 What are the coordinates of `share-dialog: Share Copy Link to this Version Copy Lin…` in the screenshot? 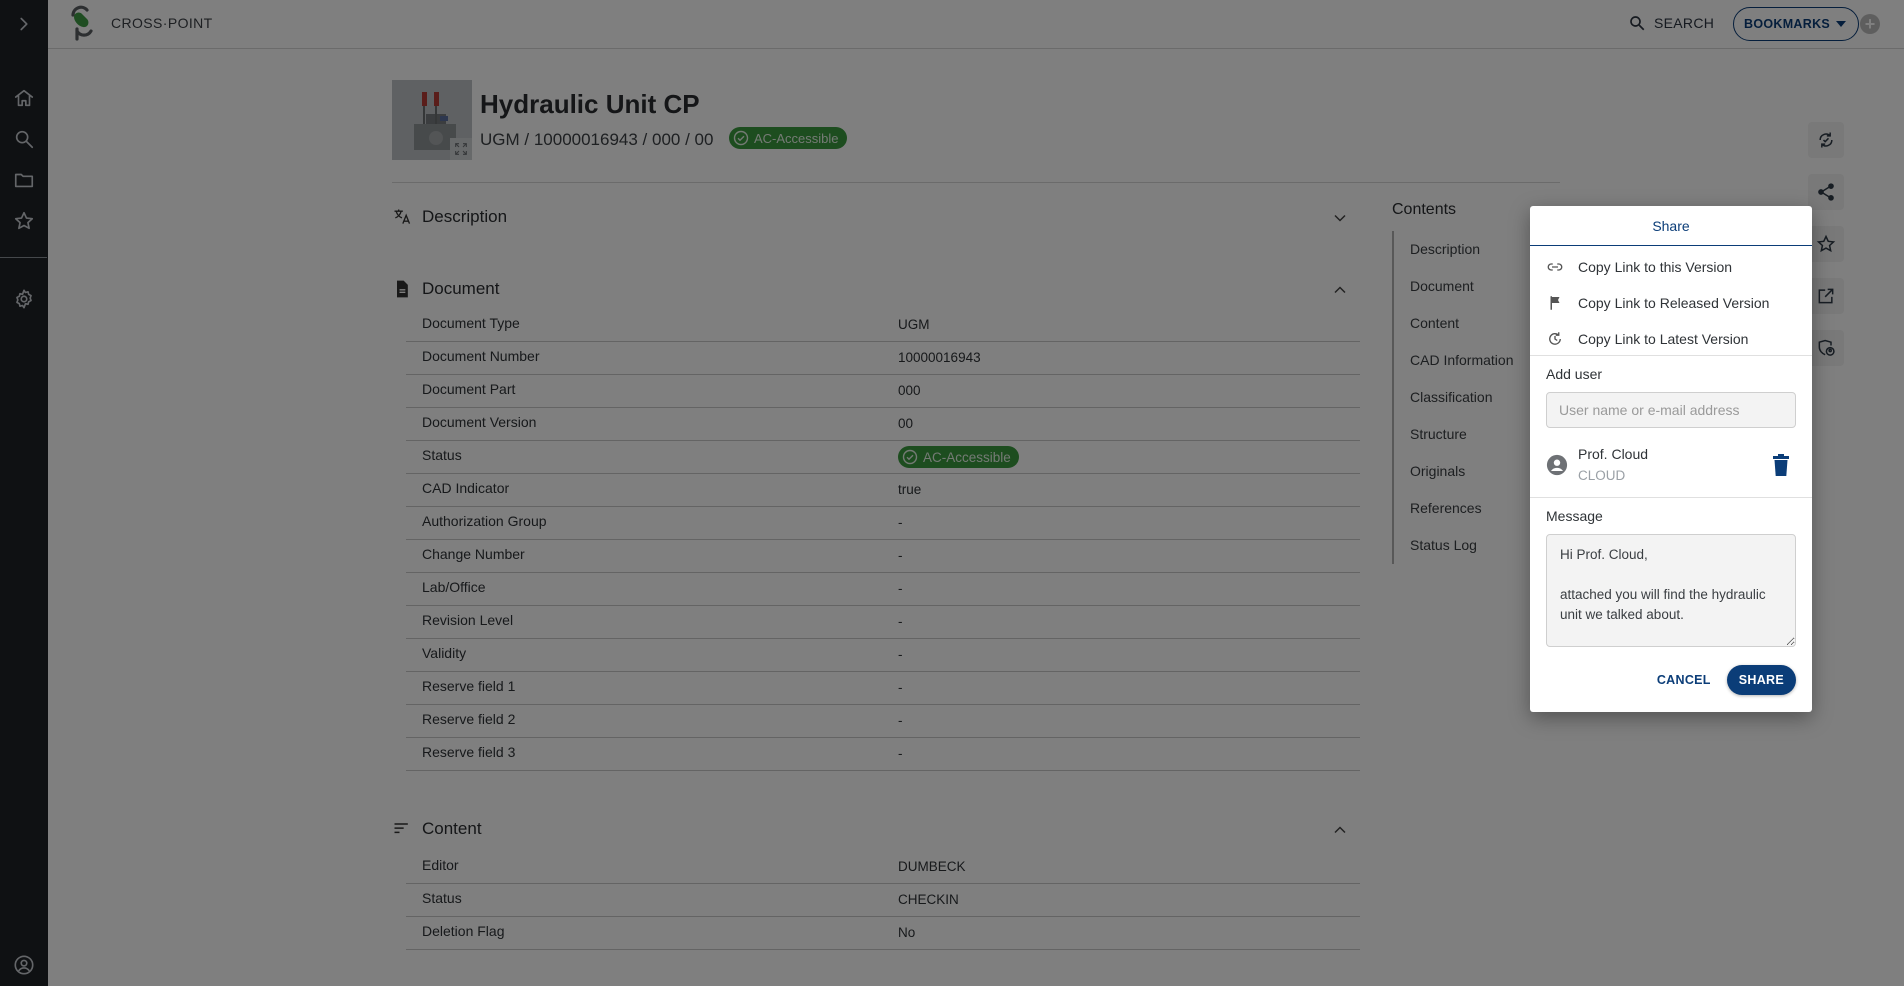 It's located at (1671, 459).